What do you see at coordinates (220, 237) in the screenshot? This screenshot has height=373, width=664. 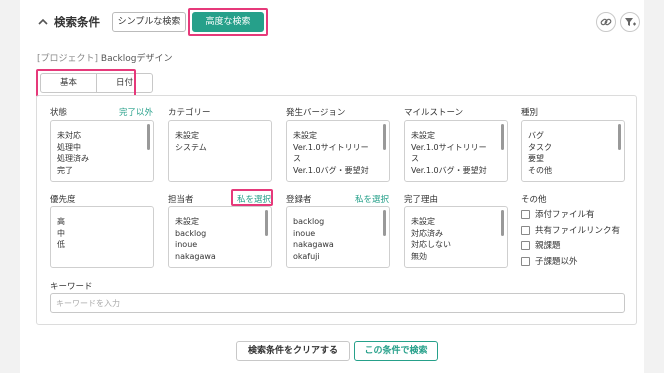 I see `assignee-listbox: 未設定 backlog inoue nakagawa` at bounding box center [220, 237].